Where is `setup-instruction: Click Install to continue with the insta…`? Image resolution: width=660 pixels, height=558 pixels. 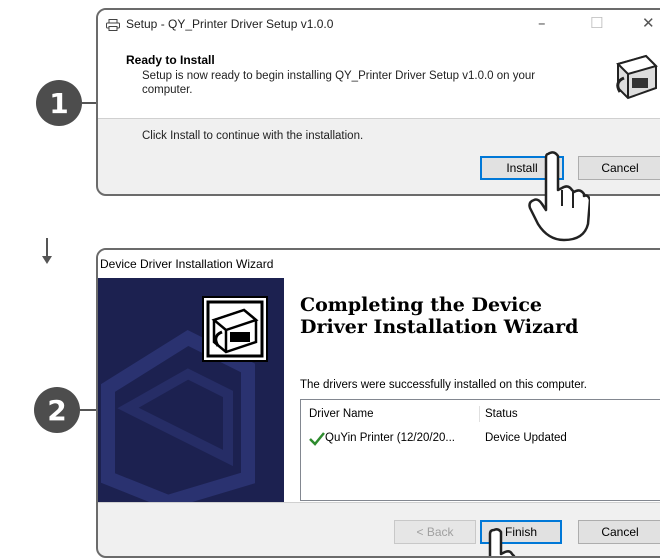
setup-instruction: Click Install to continue with the insta… is located at coordinates (253, 136).